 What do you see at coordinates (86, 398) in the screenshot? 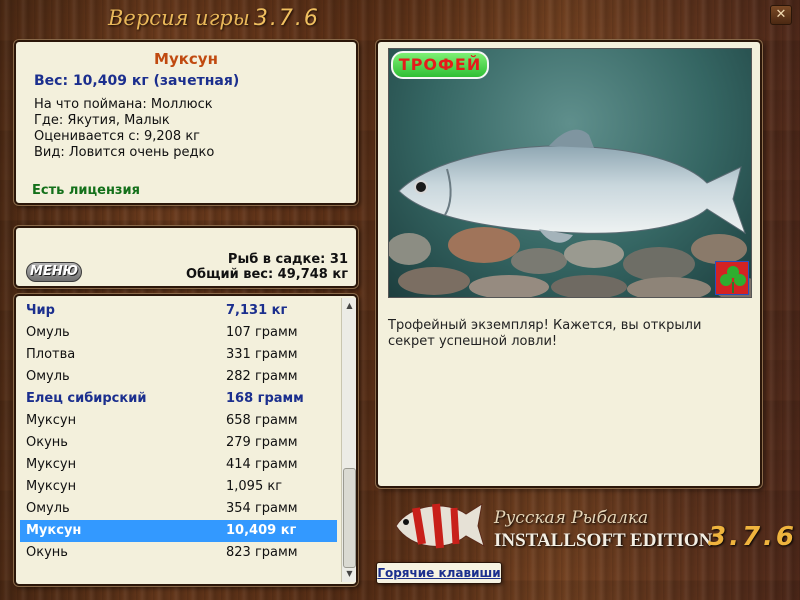
I see `catch-fish-name: Елец сибирский` at bounding box center [86, 398].